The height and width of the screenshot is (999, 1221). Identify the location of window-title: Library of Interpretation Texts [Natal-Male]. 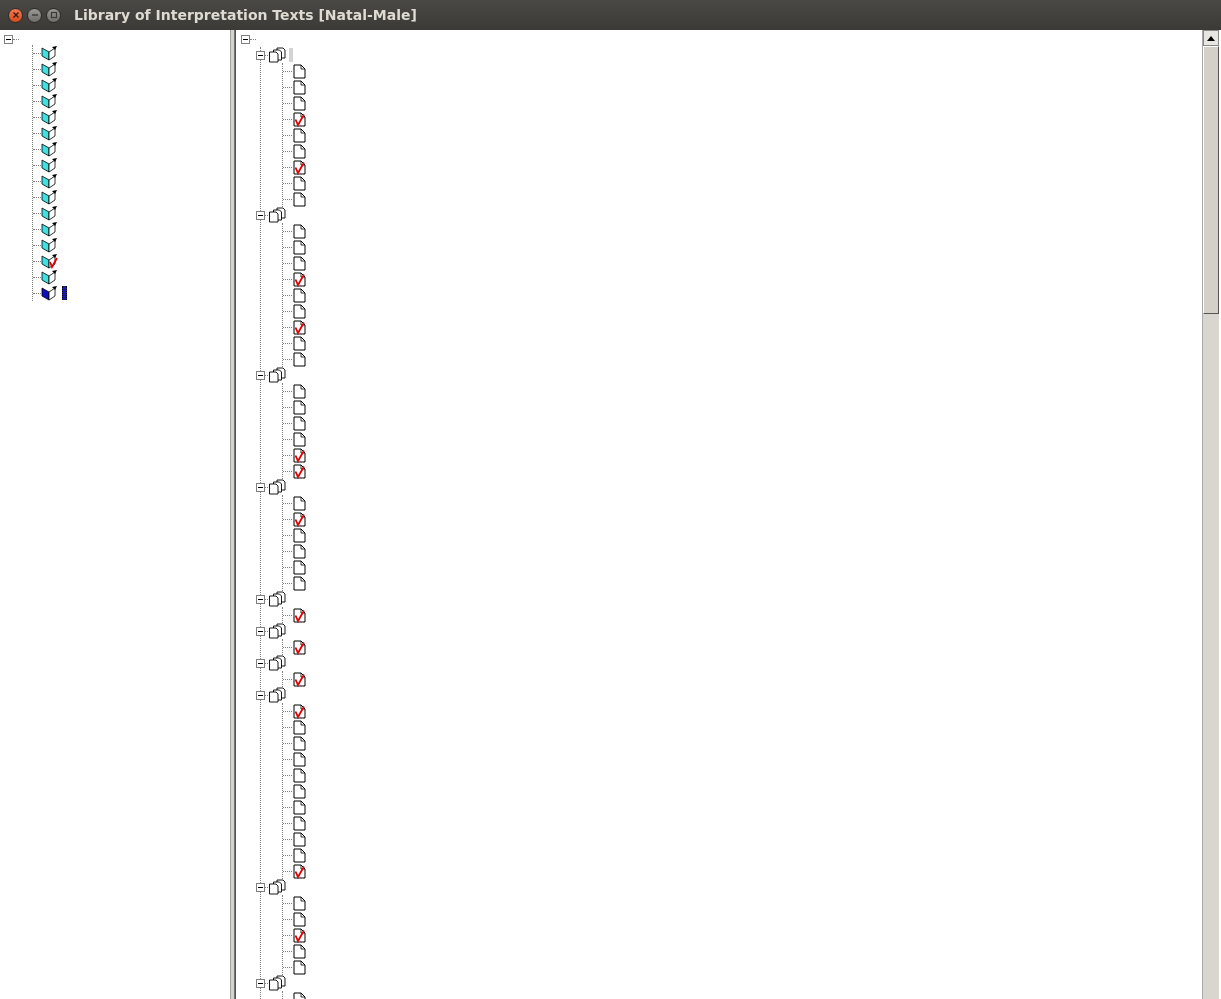
(245, 15).